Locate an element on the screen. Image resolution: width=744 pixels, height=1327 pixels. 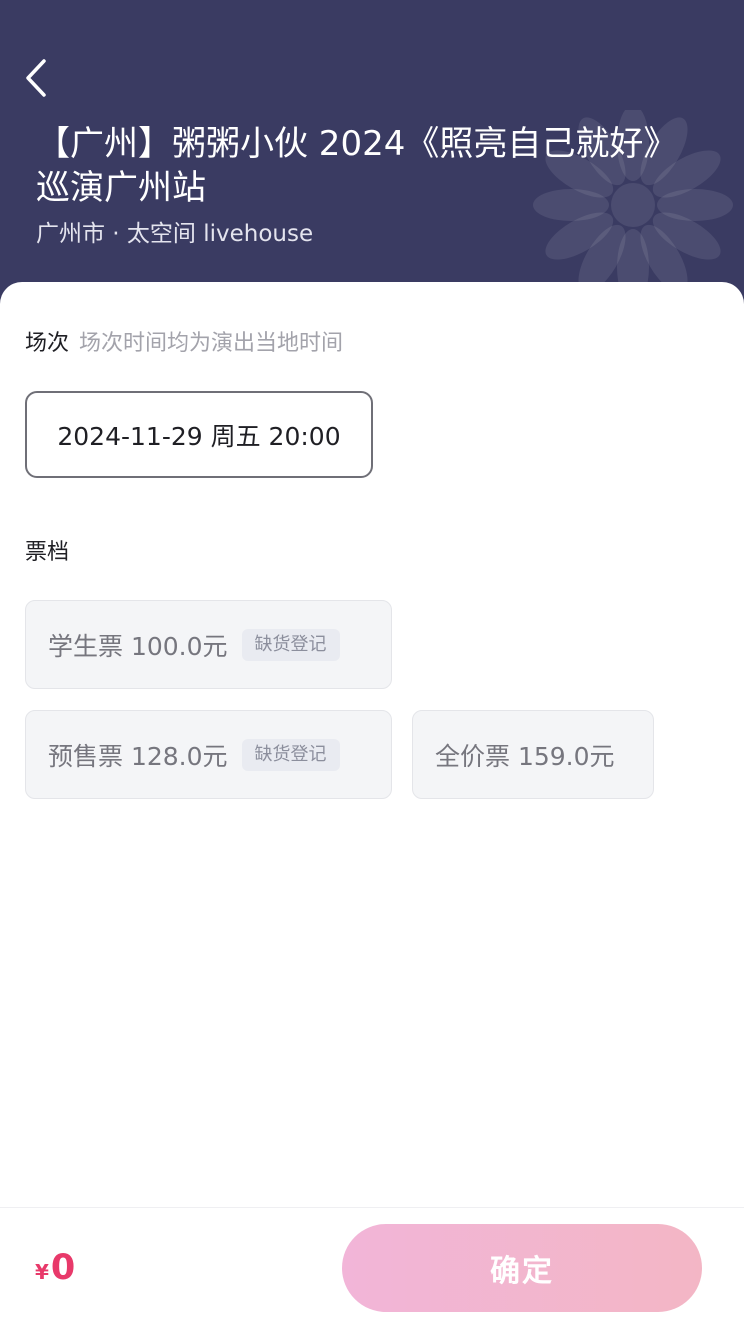
ticket-label: 学生票 100.0元 is located at coordinates (138, 646).